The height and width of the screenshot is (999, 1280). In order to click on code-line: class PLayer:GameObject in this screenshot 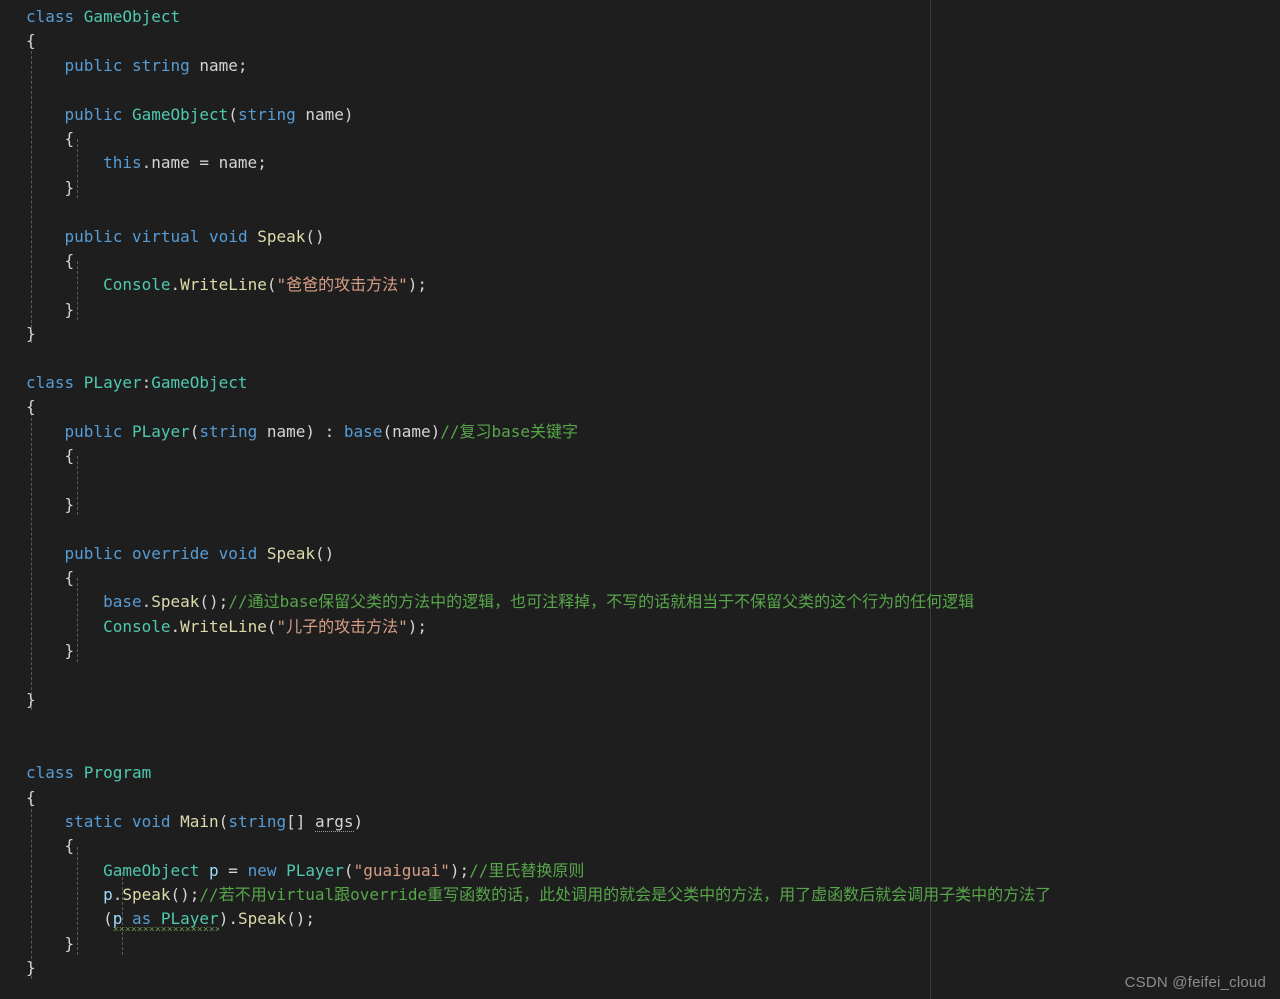, I will do `click(525, 383)`.